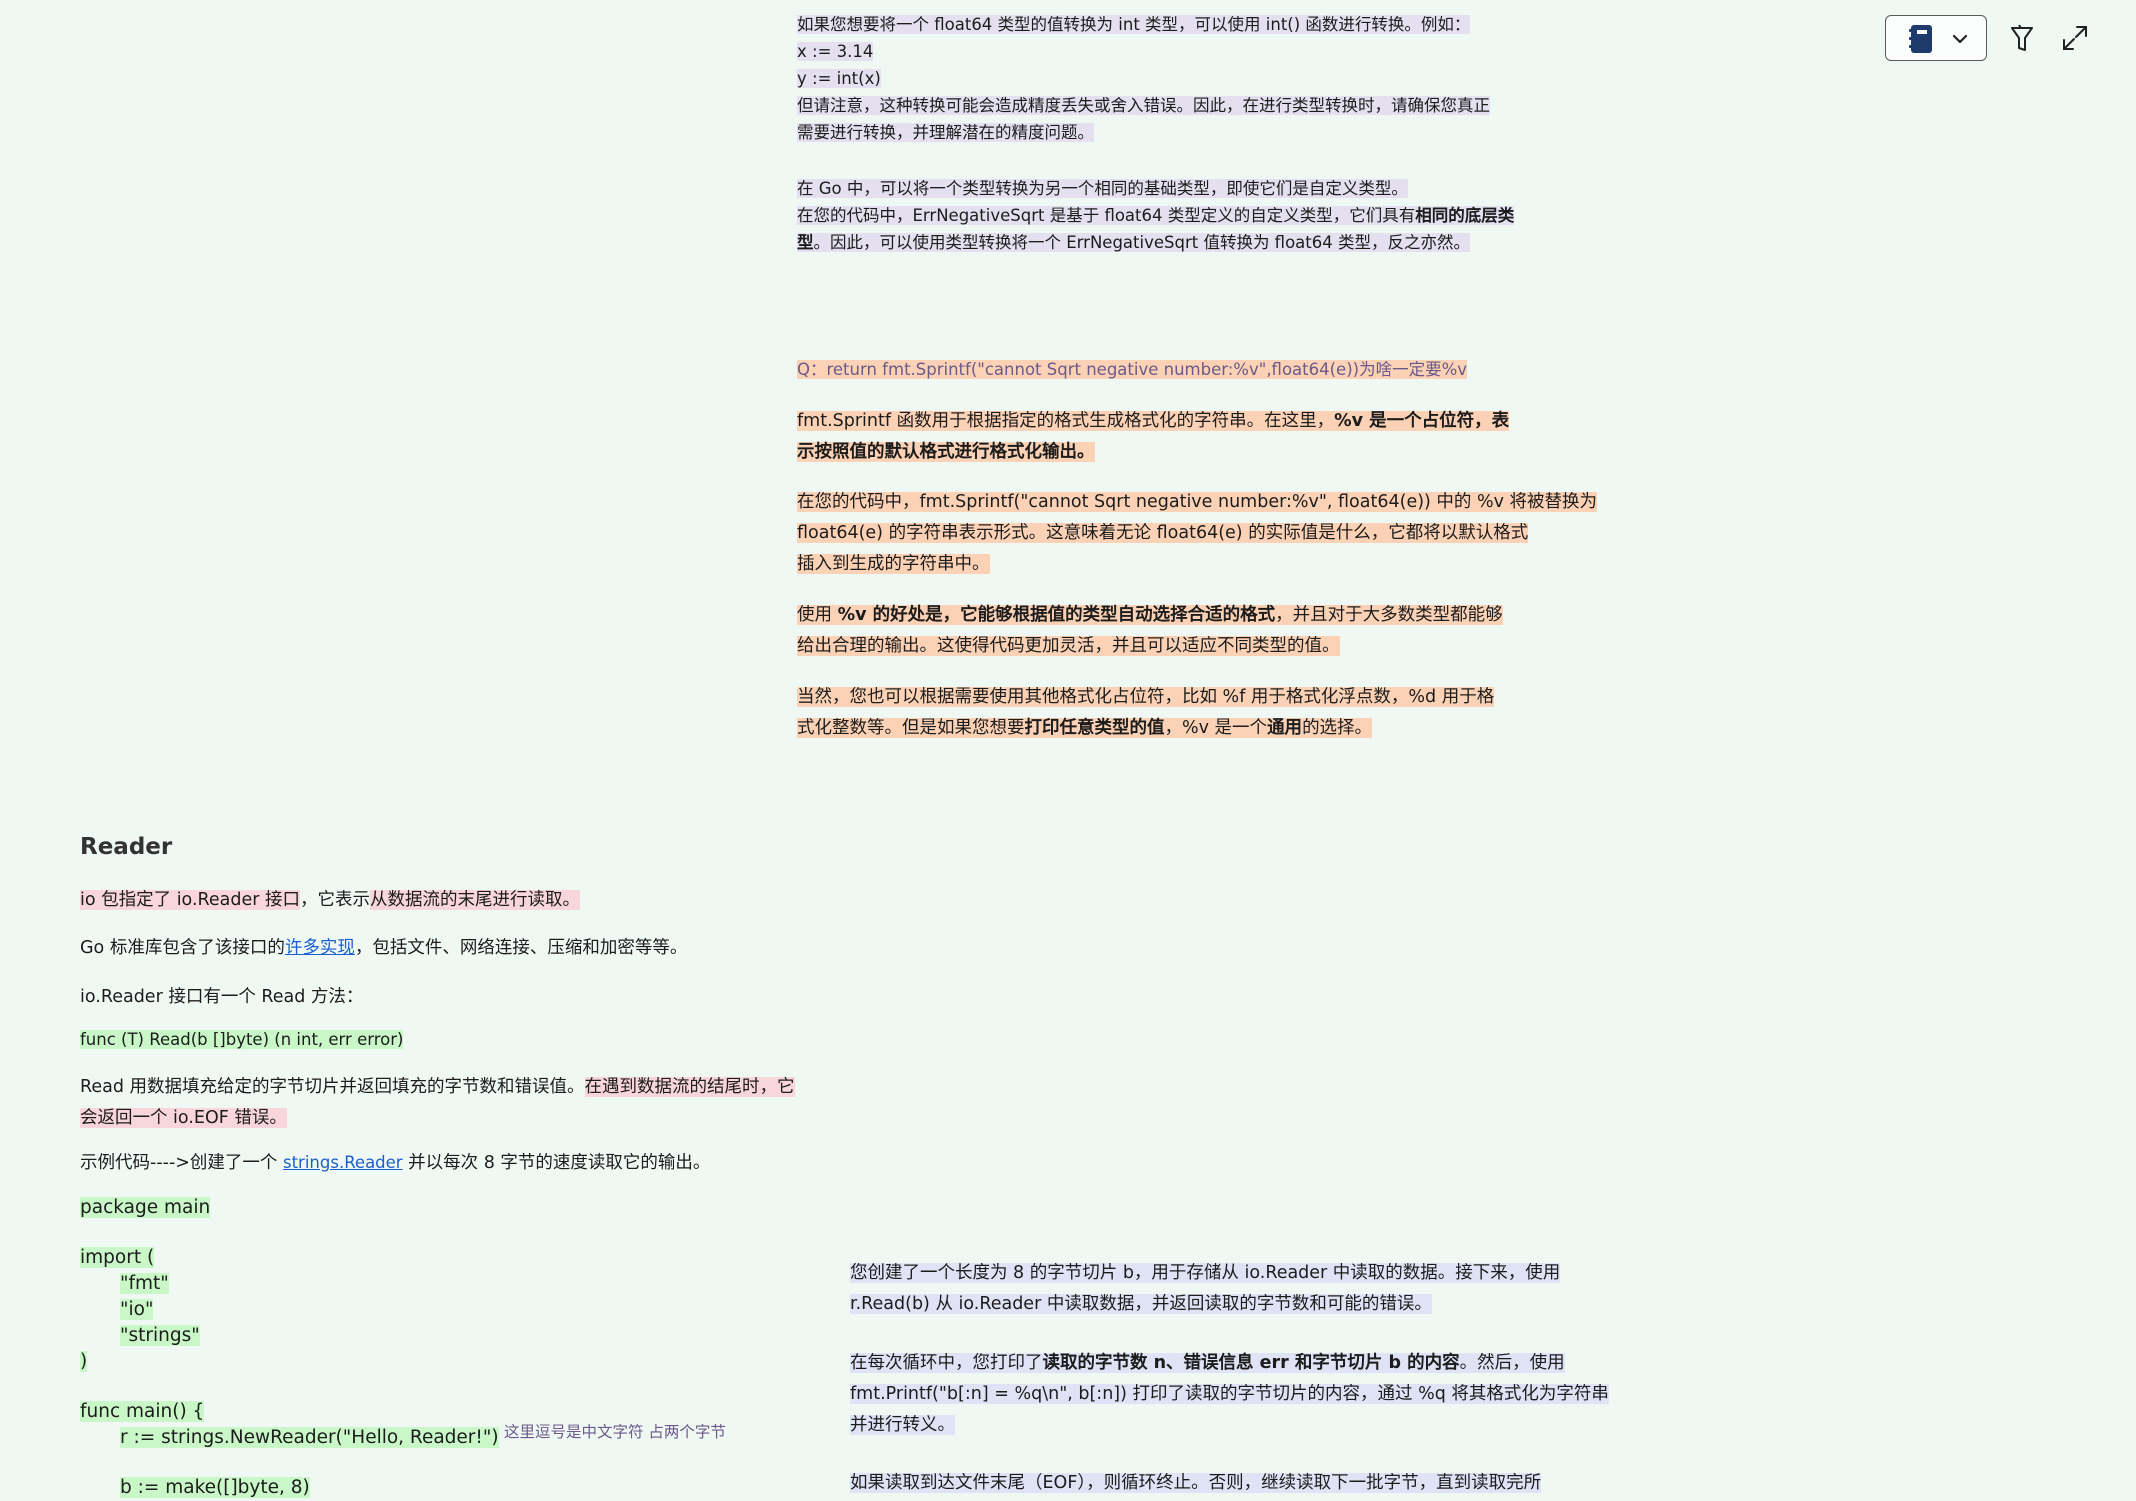  I want to click on text: io 包指定了 io.Reader 接口, so click(190, 900).